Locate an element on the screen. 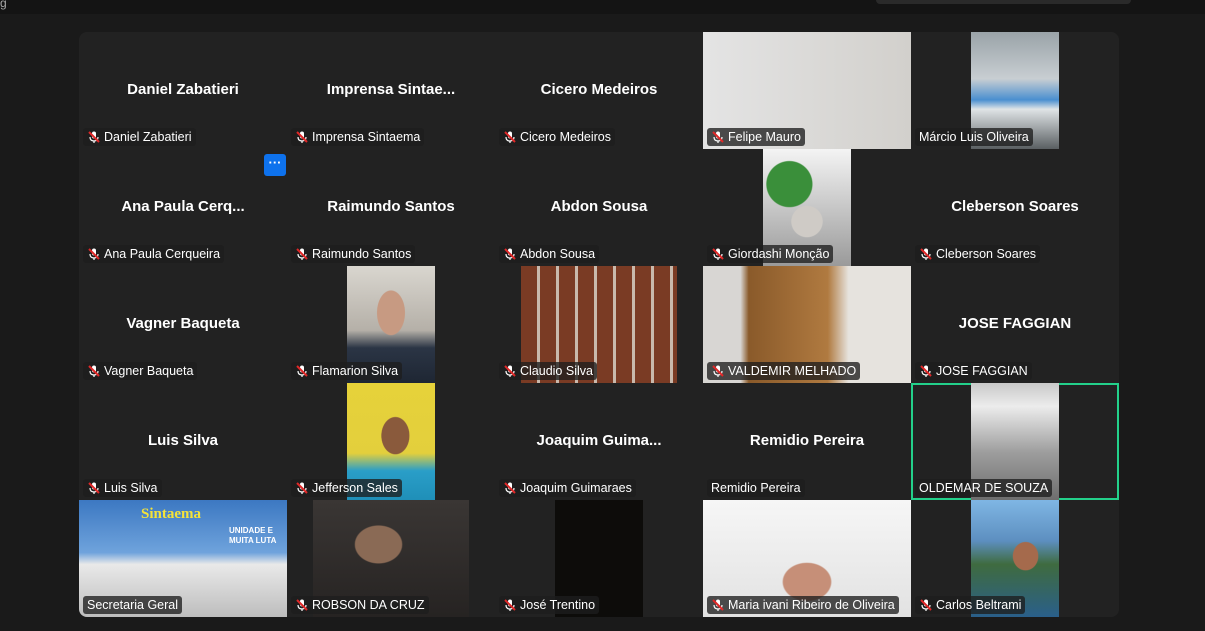 The height and width of the screenshot is (631, 1205). top-search-box is located at coordinates (1003, 2).